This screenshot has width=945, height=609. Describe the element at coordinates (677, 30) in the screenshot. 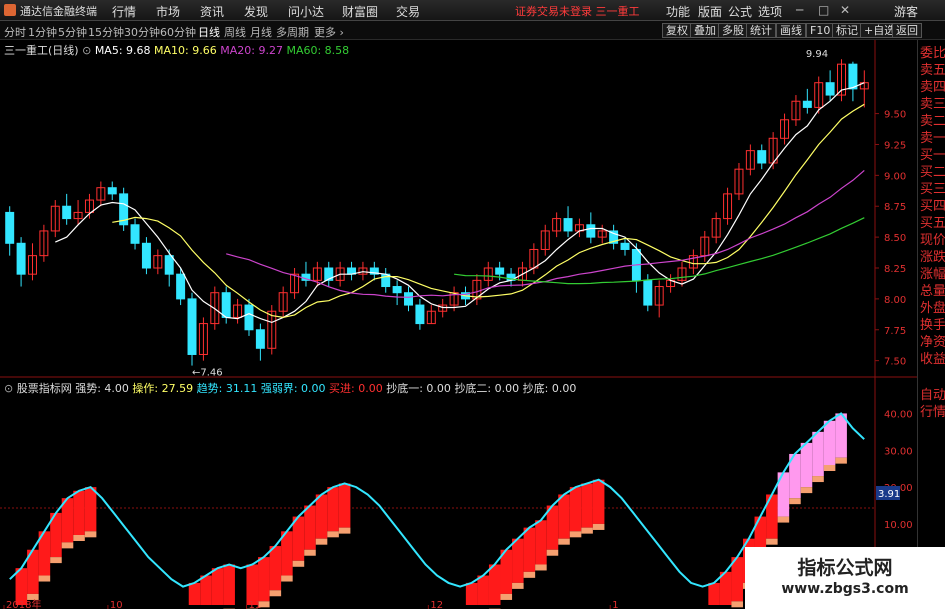

I see `btn-fuquan: 复权` at that location.